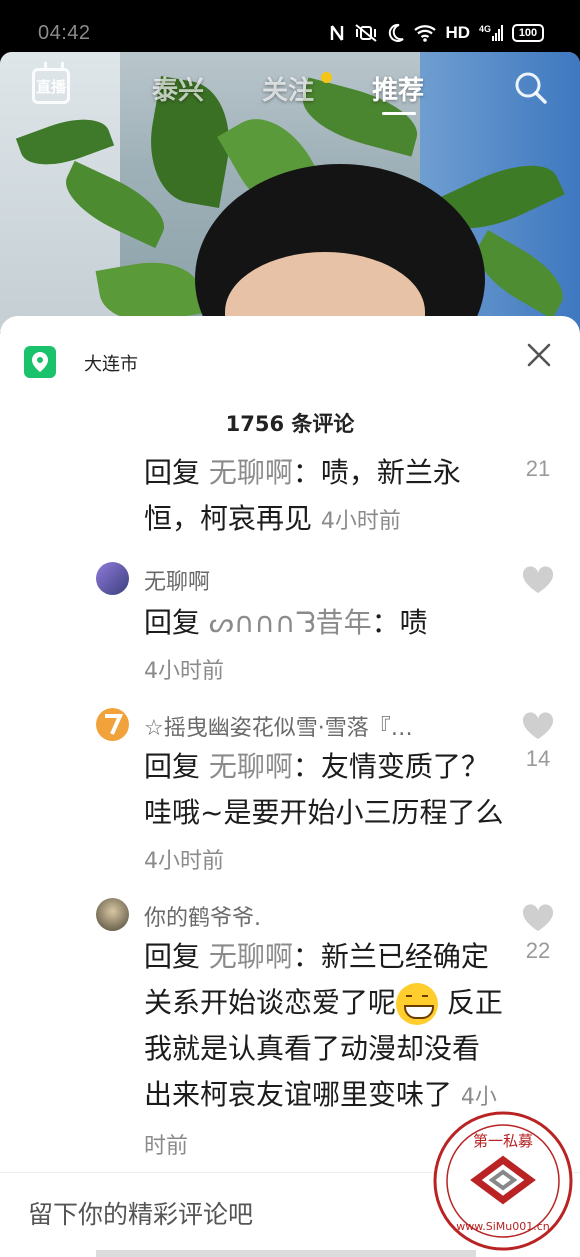 This screenshot has height=1257, width=580. I want to click on tab-following: 关注, so click(288, 88).